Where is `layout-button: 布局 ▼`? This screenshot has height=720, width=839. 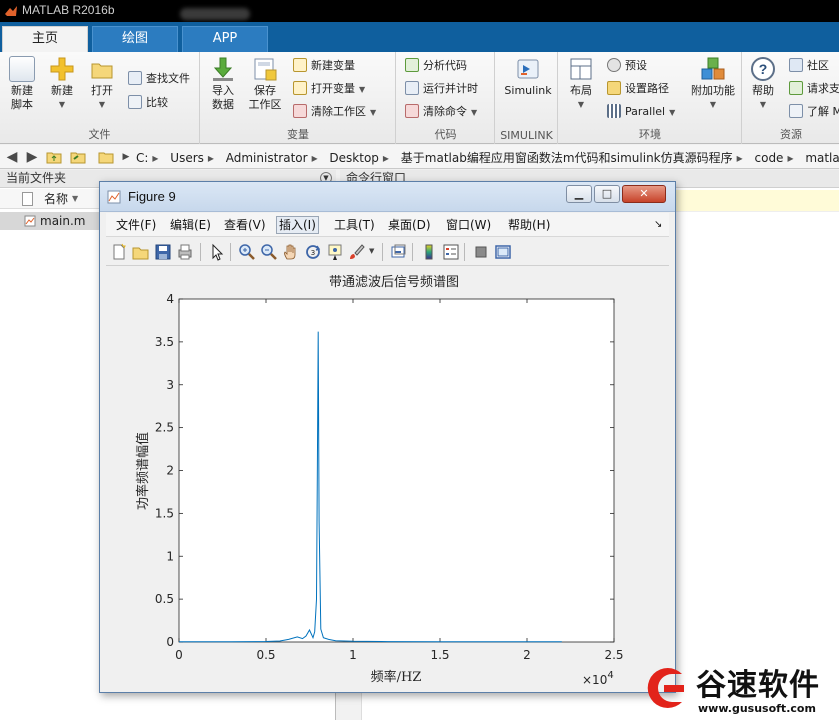 layout-button: 布局 ▼ is located at coordinates (581, 84).